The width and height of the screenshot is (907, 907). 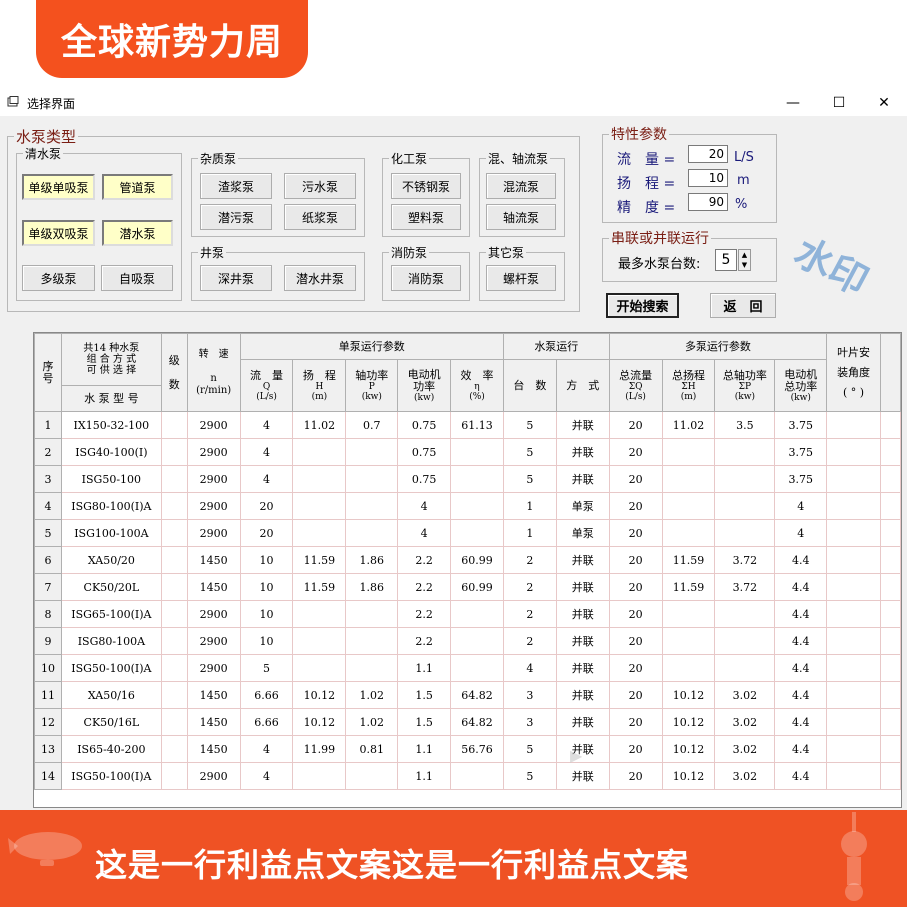 I want to click on multistage-pump-button: 多级泵, so click(x=58, y=278).